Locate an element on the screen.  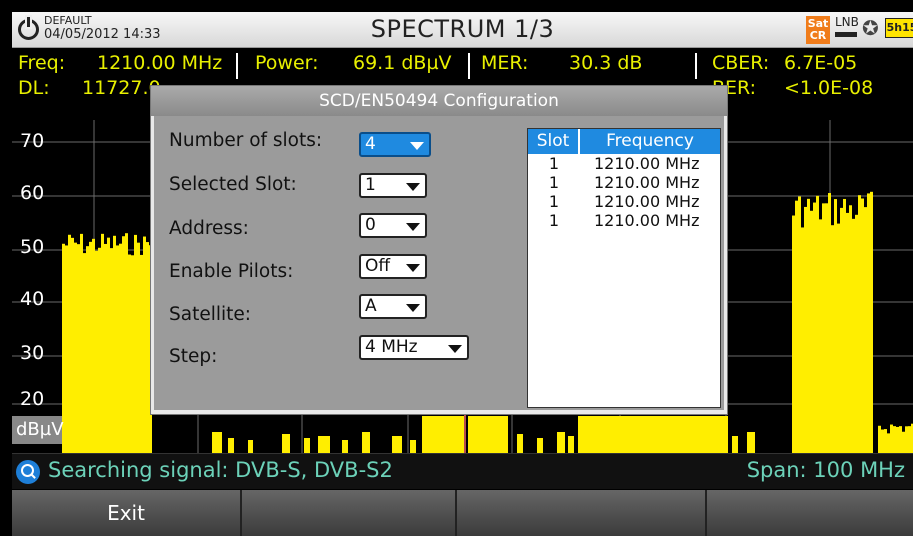
antenna-icon: ✪ is located at coordinates (870, 28).